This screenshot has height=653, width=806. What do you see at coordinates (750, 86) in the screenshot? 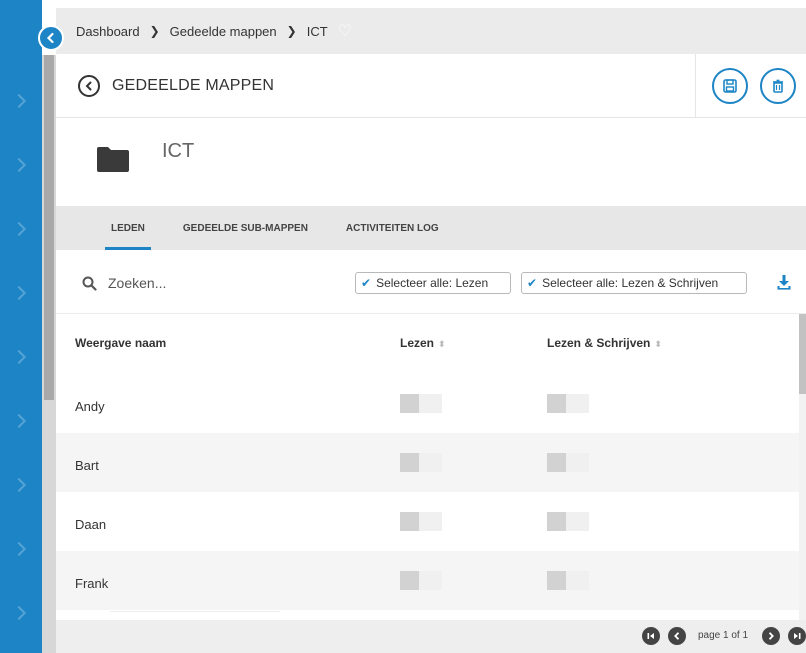
I see `header-actions` at bounding box center [750, 86].